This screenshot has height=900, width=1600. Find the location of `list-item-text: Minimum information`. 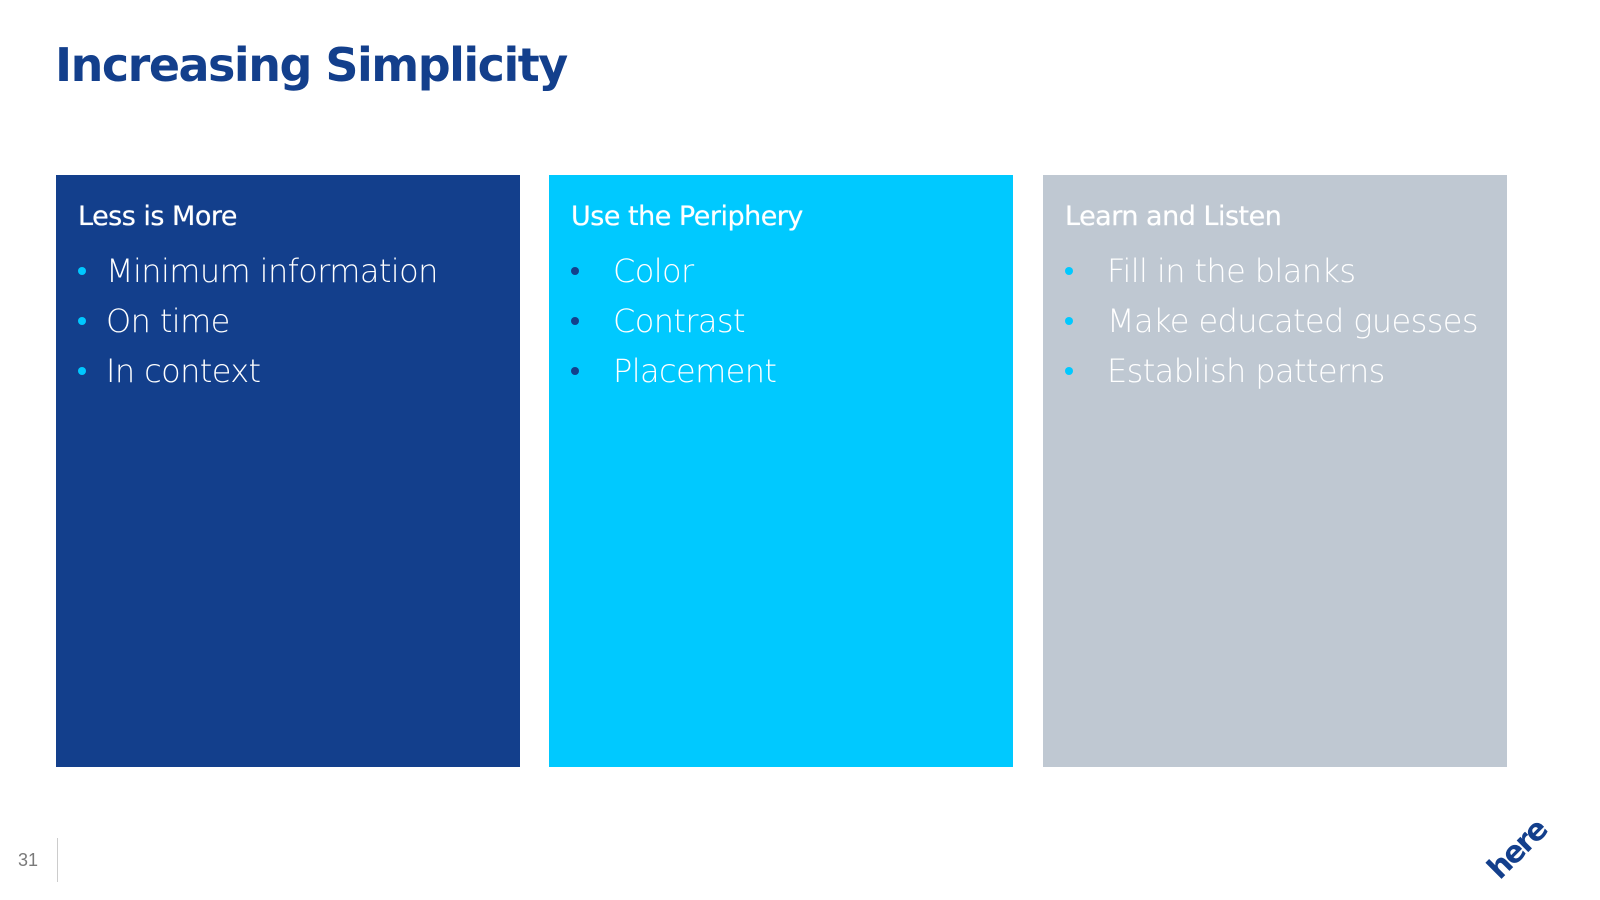

list-item-text: Minimum information is located at coordinates (272, 271).